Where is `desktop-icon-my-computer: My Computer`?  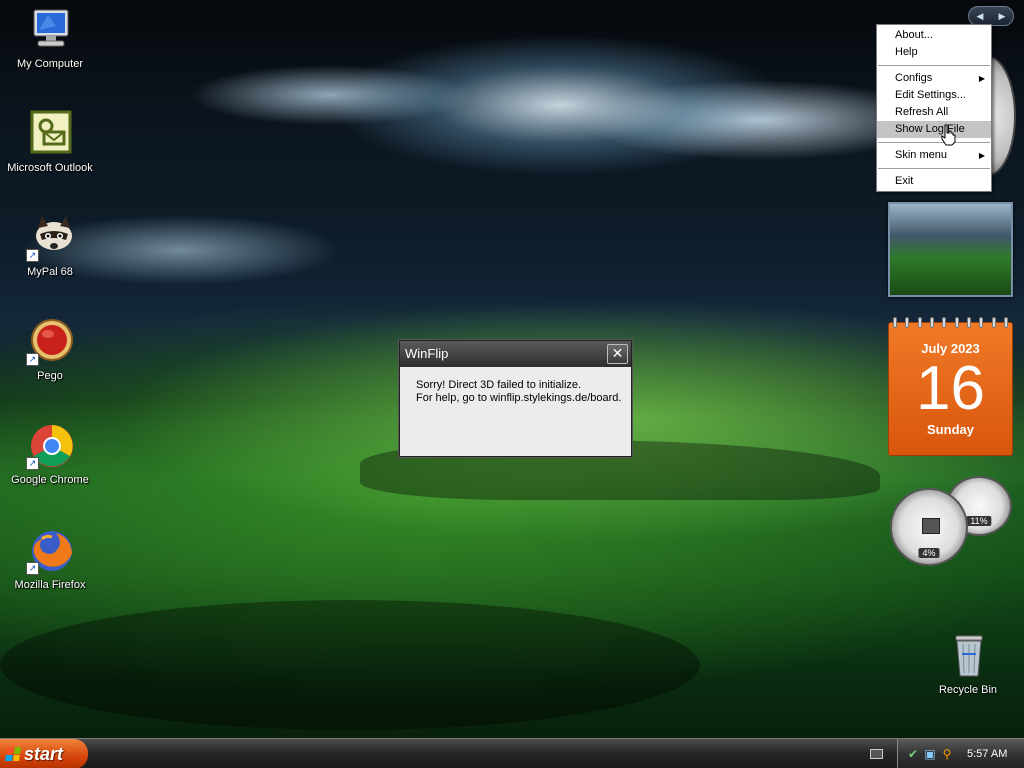
desktop-icon-my-computer: My Computer is located at coordinates (50, 38).